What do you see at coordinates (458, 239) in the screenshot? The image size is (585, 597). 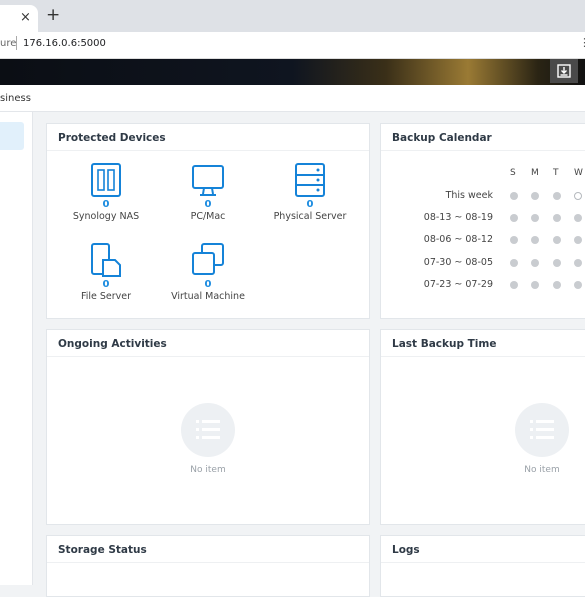 I see `week-label: 08-06 ~ 08-12` at bounding box center [458, 239].